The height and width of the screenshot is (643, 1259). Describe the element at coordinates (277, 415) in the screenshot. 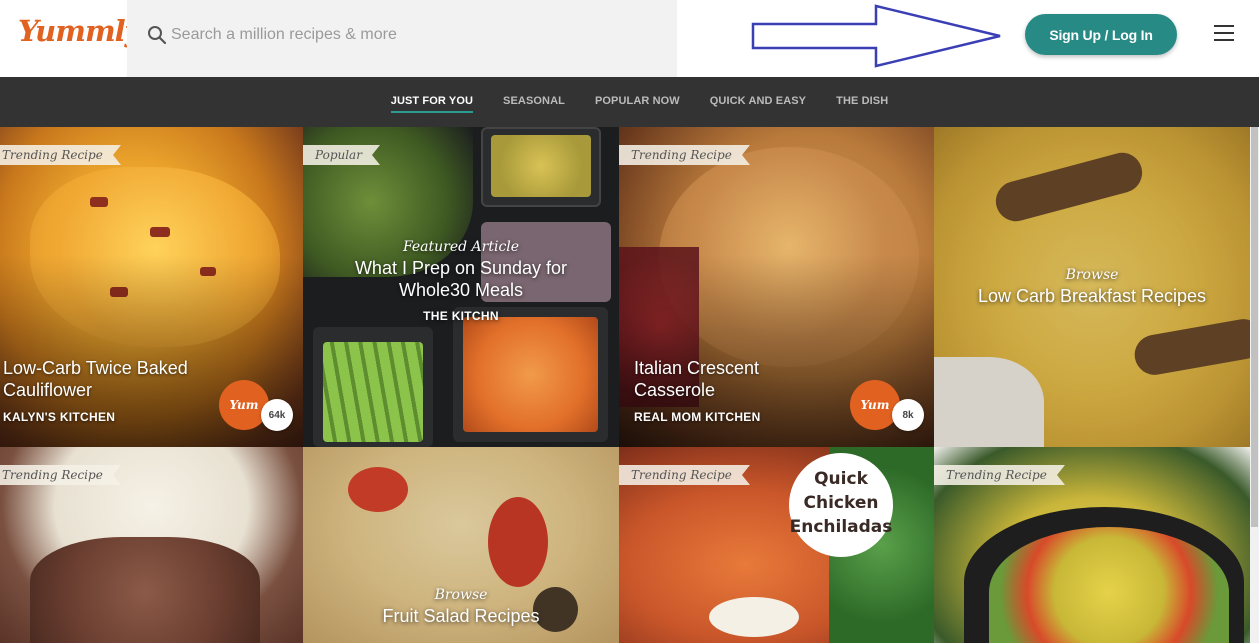

I see `yum-count-badge: 64k` at that location.